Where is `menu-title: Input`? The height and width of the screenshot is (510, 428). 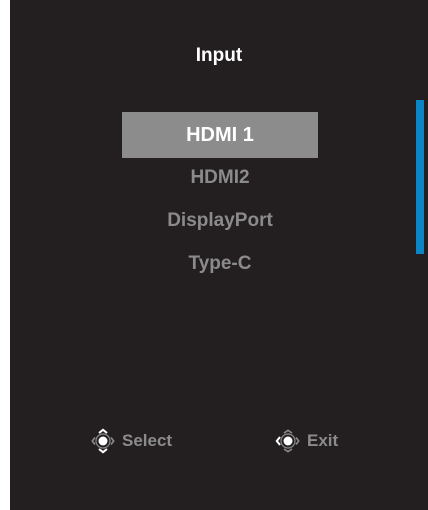
menu-title: Input is located at coordinates (219, 55).